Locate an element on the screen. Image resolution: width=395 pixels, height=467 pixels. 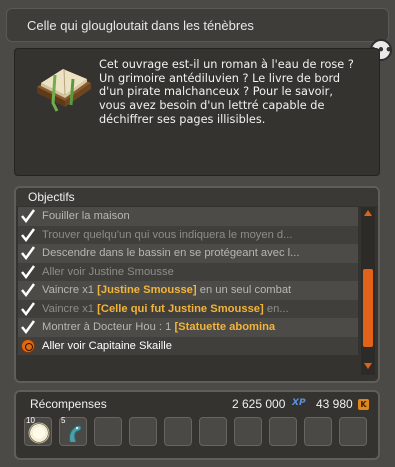
scroll-up-arrow-icon is located at coordinates (368, 213).